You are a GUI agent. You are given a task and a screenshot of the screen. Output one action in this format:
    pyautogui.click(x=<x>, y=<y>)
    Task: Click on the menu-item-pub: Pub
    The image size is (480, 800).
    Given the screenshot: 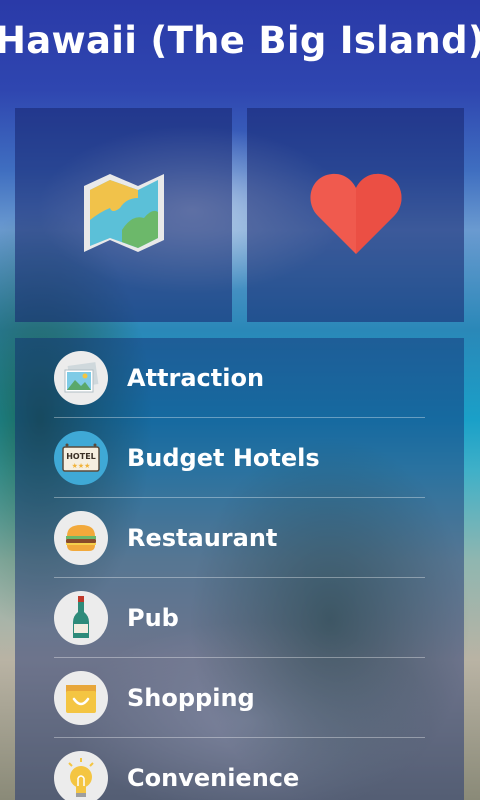 What is the action you would take?
    pyautogui.click(x=239, y=618)
    